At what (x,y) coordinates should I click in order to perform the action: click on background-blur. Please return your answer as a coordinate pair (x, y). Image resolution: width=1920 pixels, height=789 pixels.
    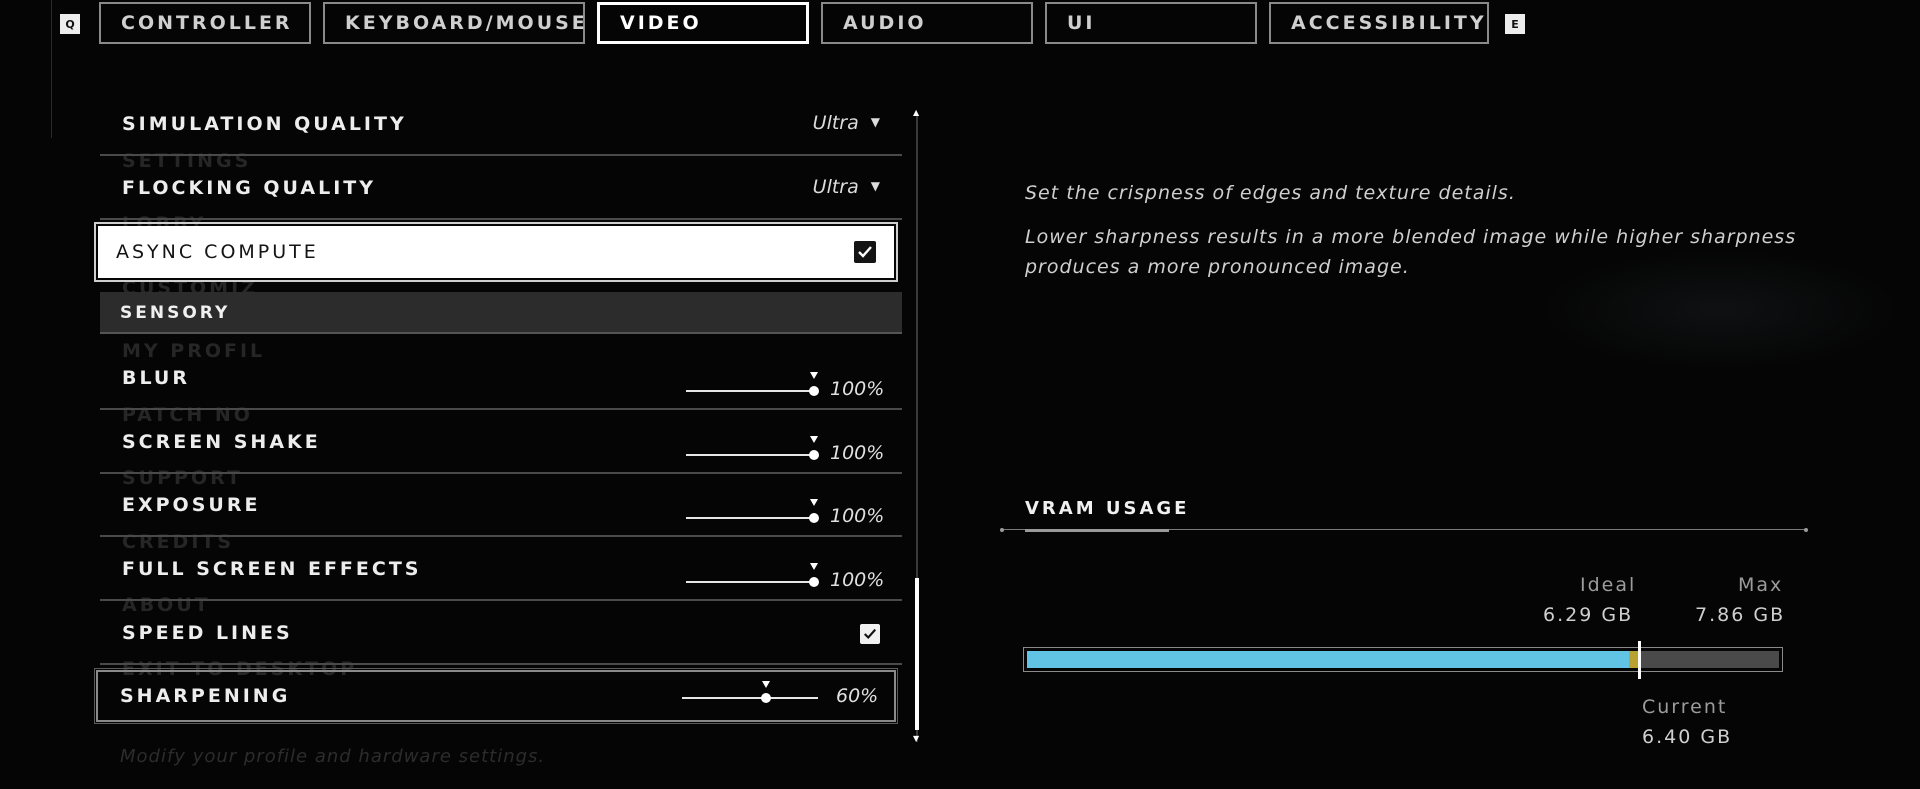
    Looking at the image, I should click on (1720, 310).